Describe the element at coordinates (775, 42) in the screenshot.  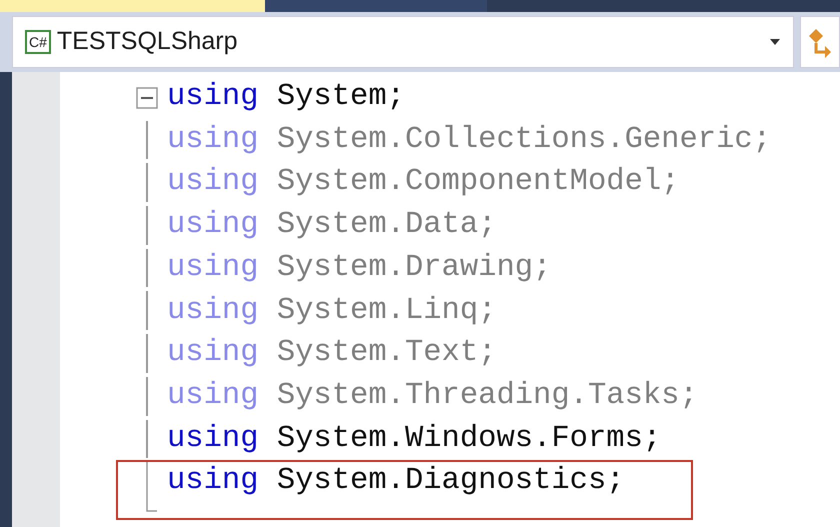
I see `caret-icon` at that location.